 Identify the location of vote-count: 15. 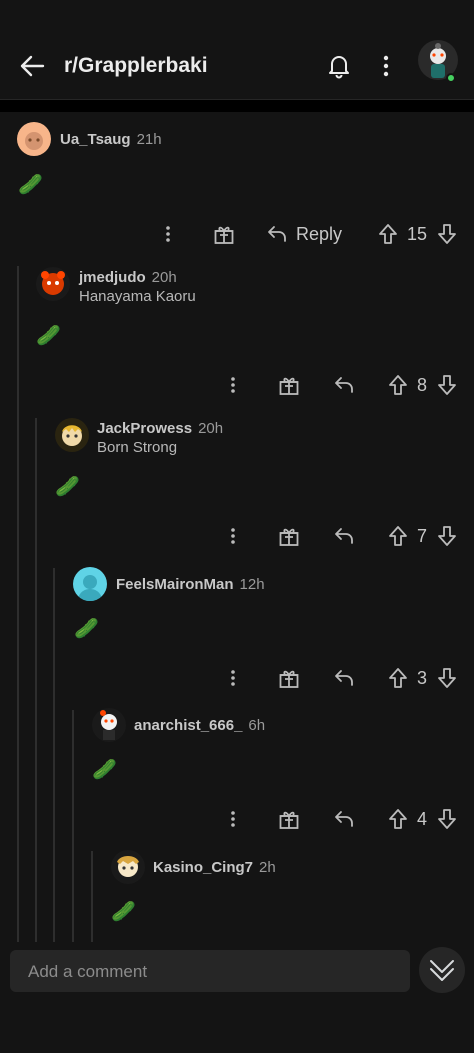
(417, 233).